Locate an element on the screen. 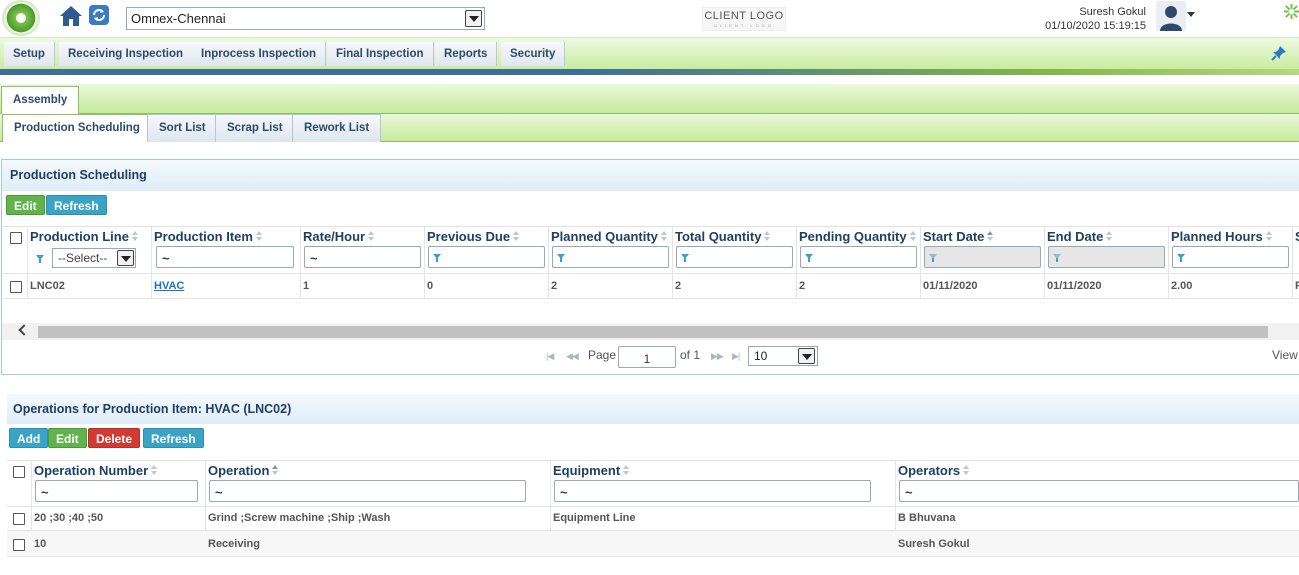 The width and height of the screenshot is (1299, 575). horizontal-scrollbar is located at coordinates (650, 331).